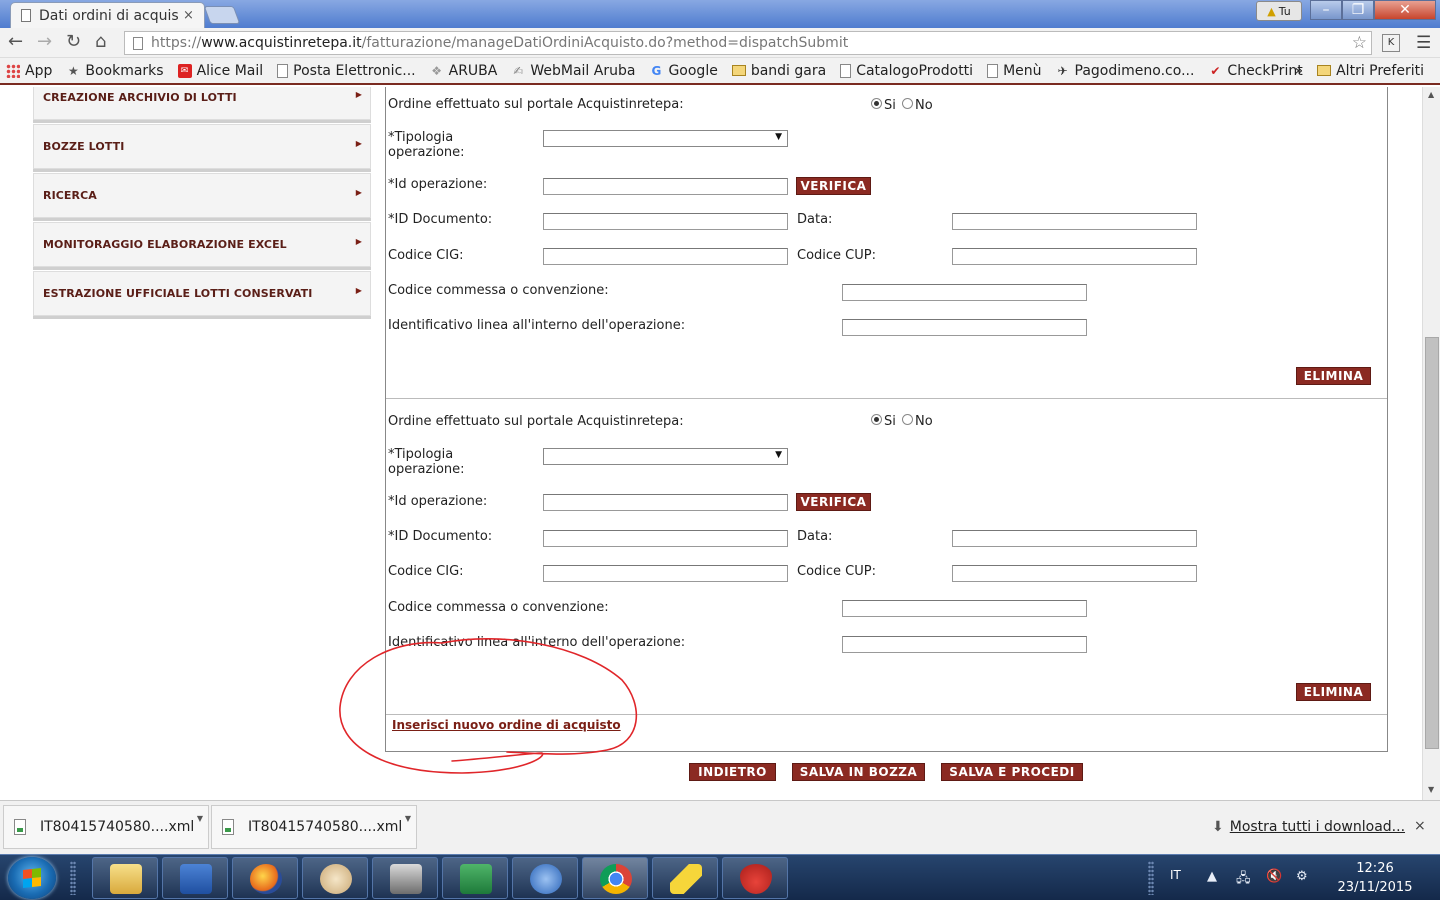 Image resolution: width=1440 pixels, height=900 pixels. Describe the element at coordinates (107, 15) in the screenshot. I see `browser-tab: Dati ordini di acquist ×` at that location.